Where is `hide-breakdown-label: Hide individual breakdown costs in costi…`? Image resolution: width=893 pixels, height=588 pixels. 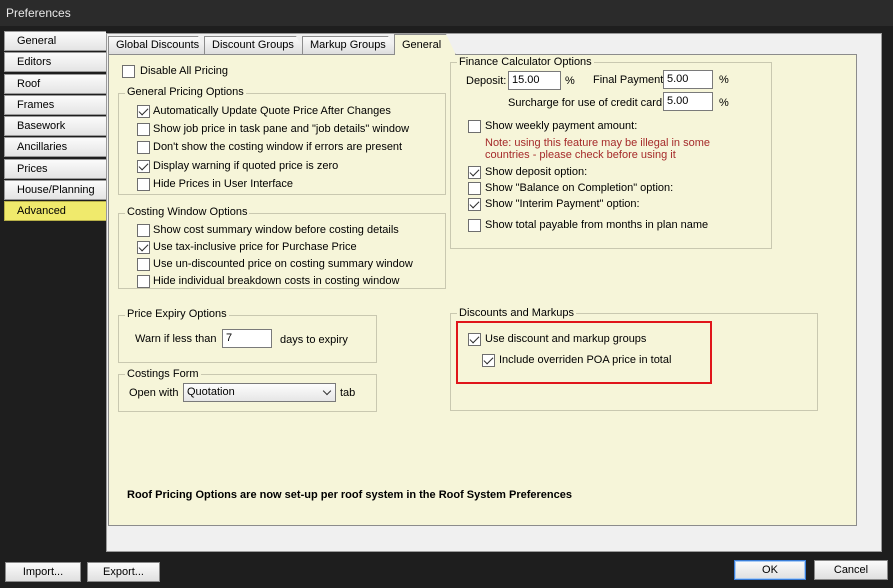
hide-breakdown-label: Hide individual breakdown costs in costi… is located at coordinates (276, 281).